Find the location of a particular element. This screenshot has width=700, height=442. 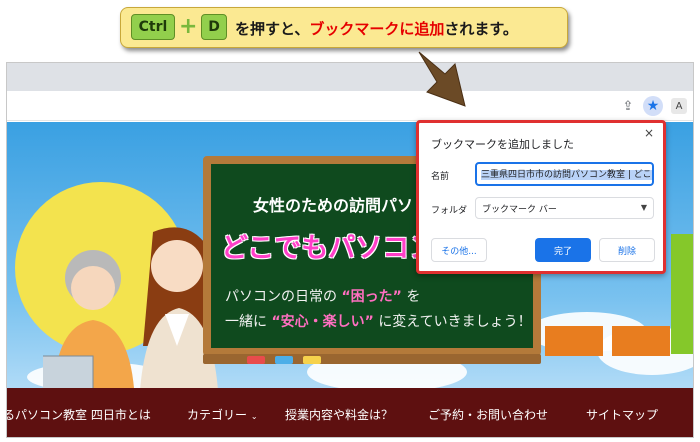

done-button: 完了 is located at coordinates (563, 250).